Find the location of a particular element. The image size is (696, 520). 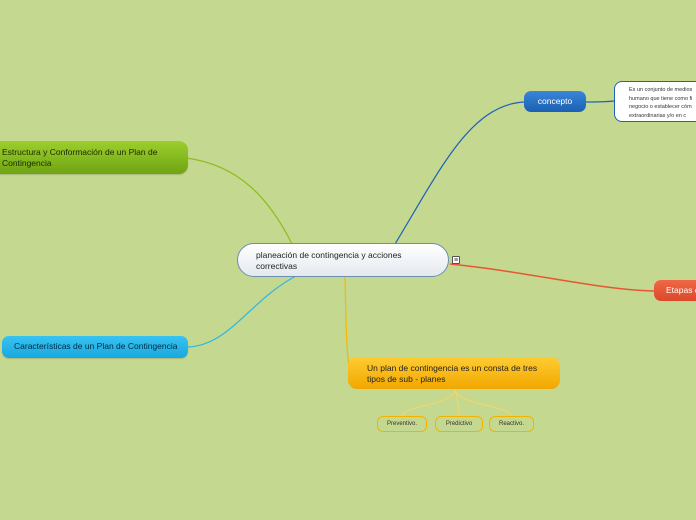

subtopic-preventivo: Preventivo. is located at coordinates (402, 424).